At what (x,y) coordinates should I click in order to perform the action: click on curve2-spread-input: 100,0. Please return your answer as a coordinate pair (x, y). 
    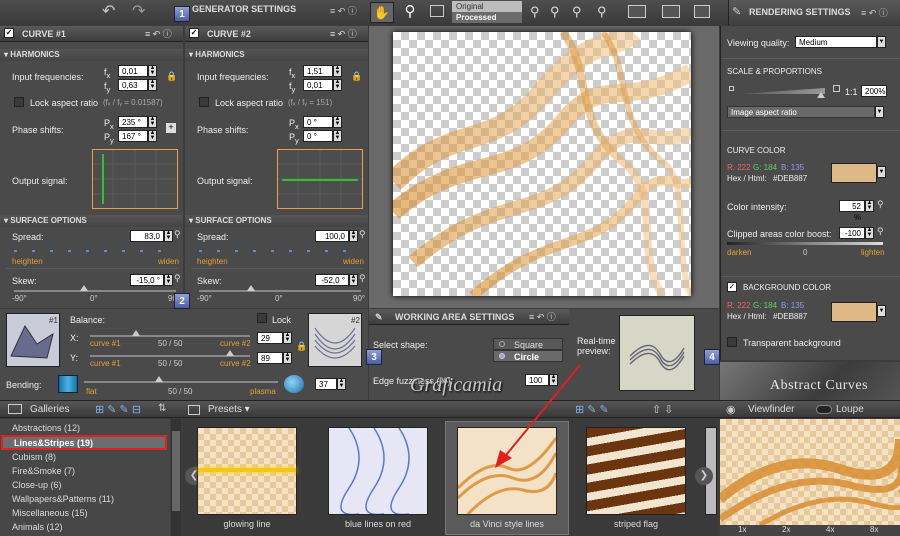
    Looking at the image, I should click on (332, 236).